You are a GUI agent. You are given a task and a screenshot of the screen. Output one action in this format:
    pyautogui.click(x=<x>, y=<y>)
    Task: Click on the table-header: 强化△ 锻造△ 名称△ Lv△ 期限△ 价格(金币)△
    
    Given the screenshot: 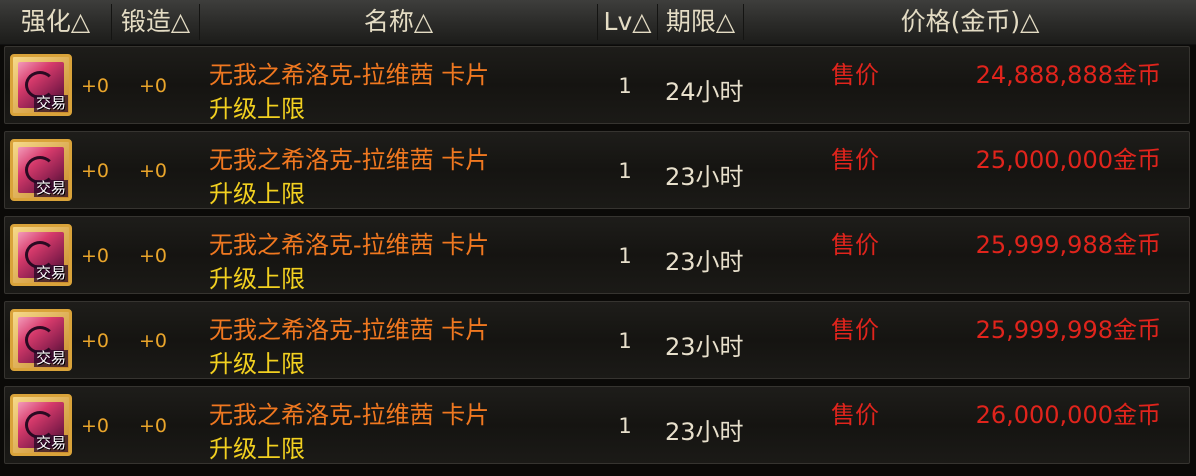 What is the action you would take?
    pyautogui.click(x=598, y=22)
    